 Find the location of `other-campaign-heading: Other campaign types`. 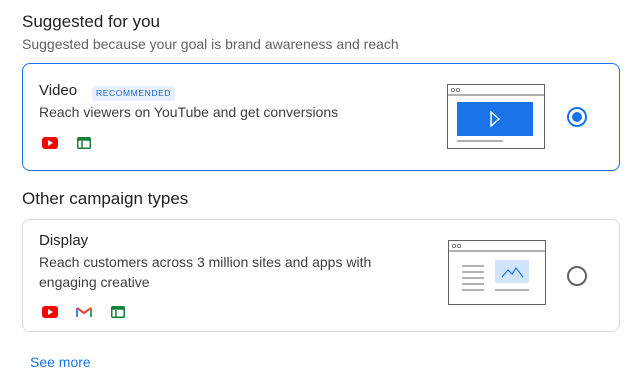

other-campaign-heading: Other campaign types is located at coordinates (105, 198).